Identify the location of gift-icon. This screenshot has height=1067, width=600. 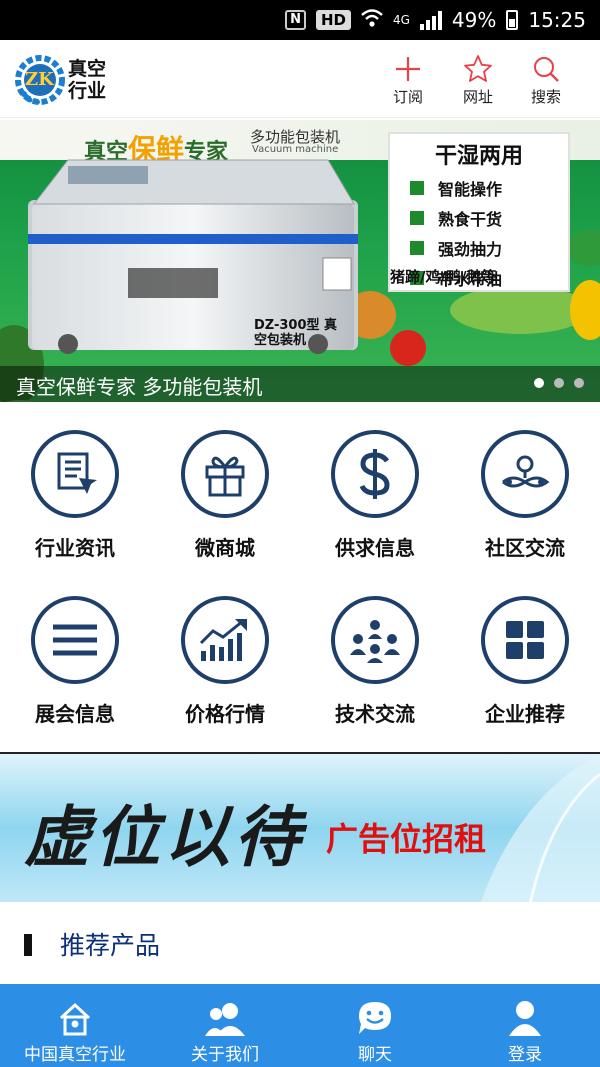
(225, 474).